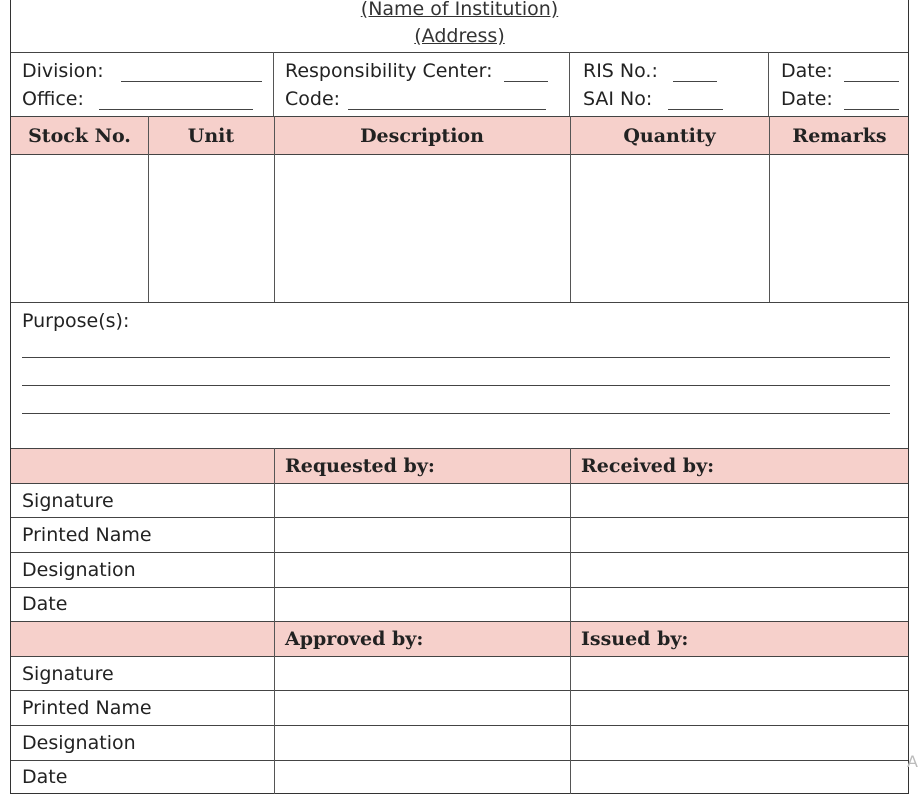 This screenshot has width=920, height=802. What do you see at coordinates (807, 71) in the screenshot?
I see `date-label-1: Date:` at bounding box center [807, 71].